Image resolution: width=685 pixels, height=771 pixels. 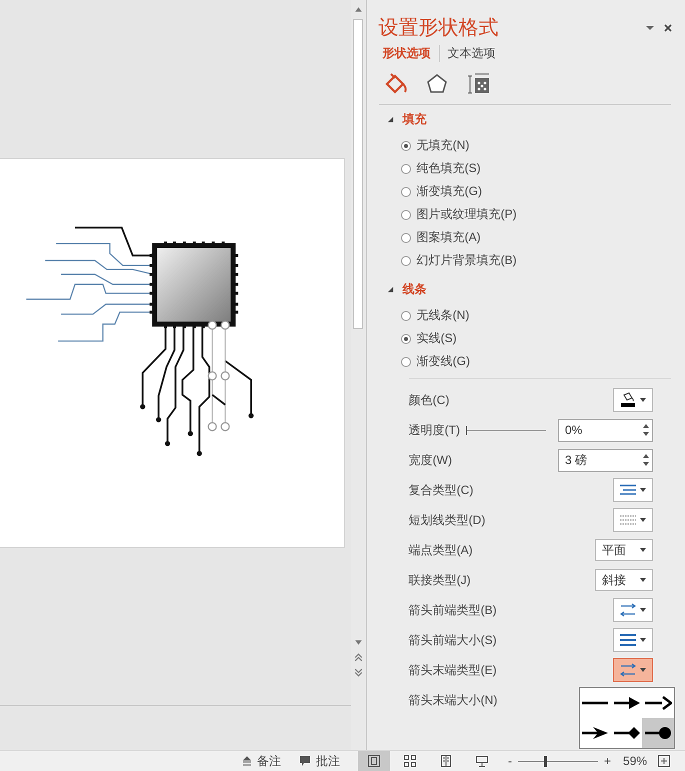 What do you see at coordinates (605, 430) in the screenshot?
I see `transparency-spinbox: 0%` at bounding box center [605, 430].